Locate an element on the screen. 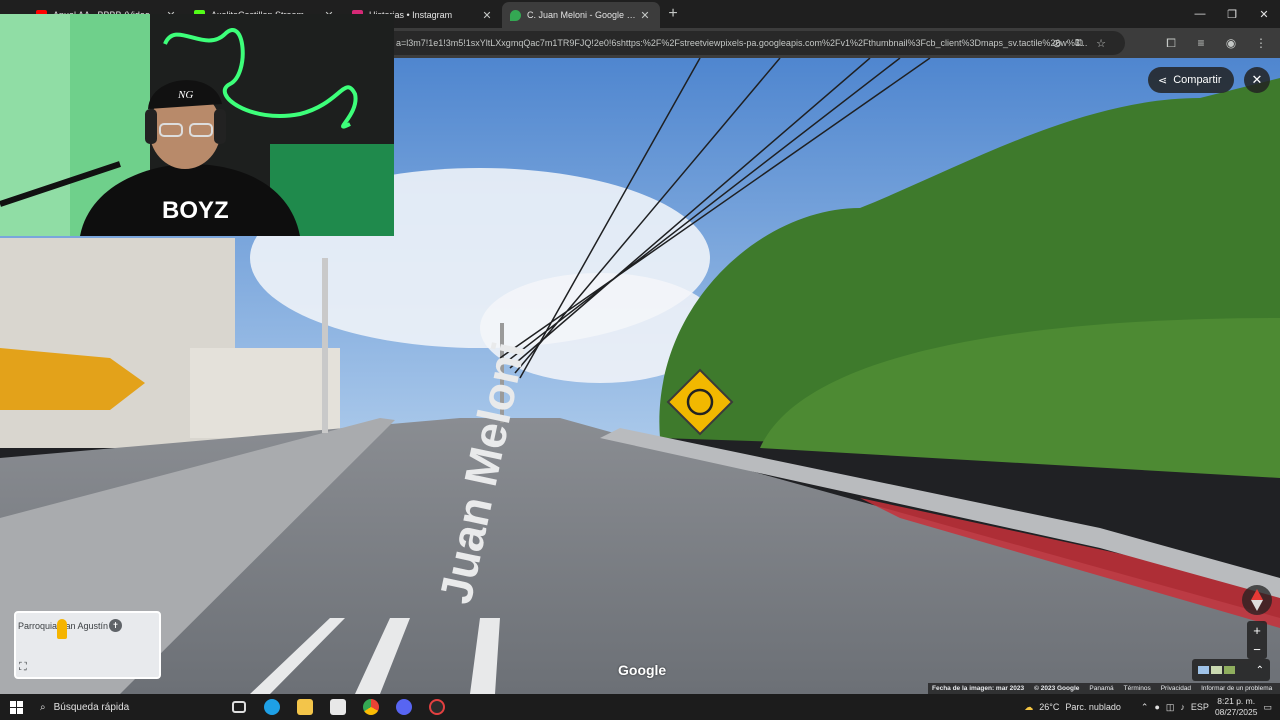  weather-temp: 26°C is located at coordinates (1049, 707).